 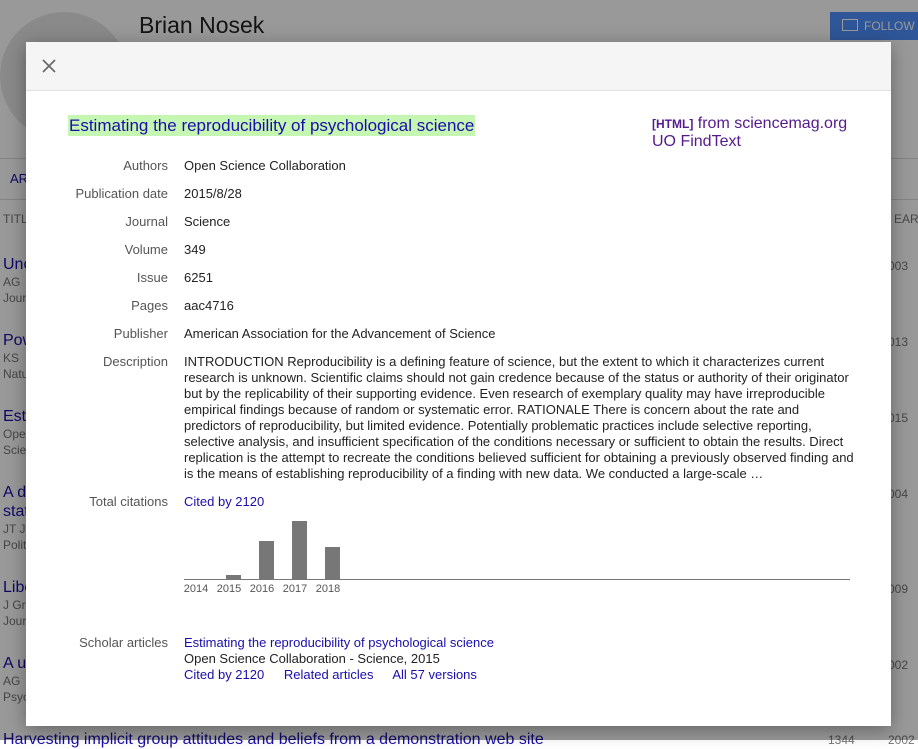 I want to click on field-label: Scholar articles, so click(x=123, y=642).